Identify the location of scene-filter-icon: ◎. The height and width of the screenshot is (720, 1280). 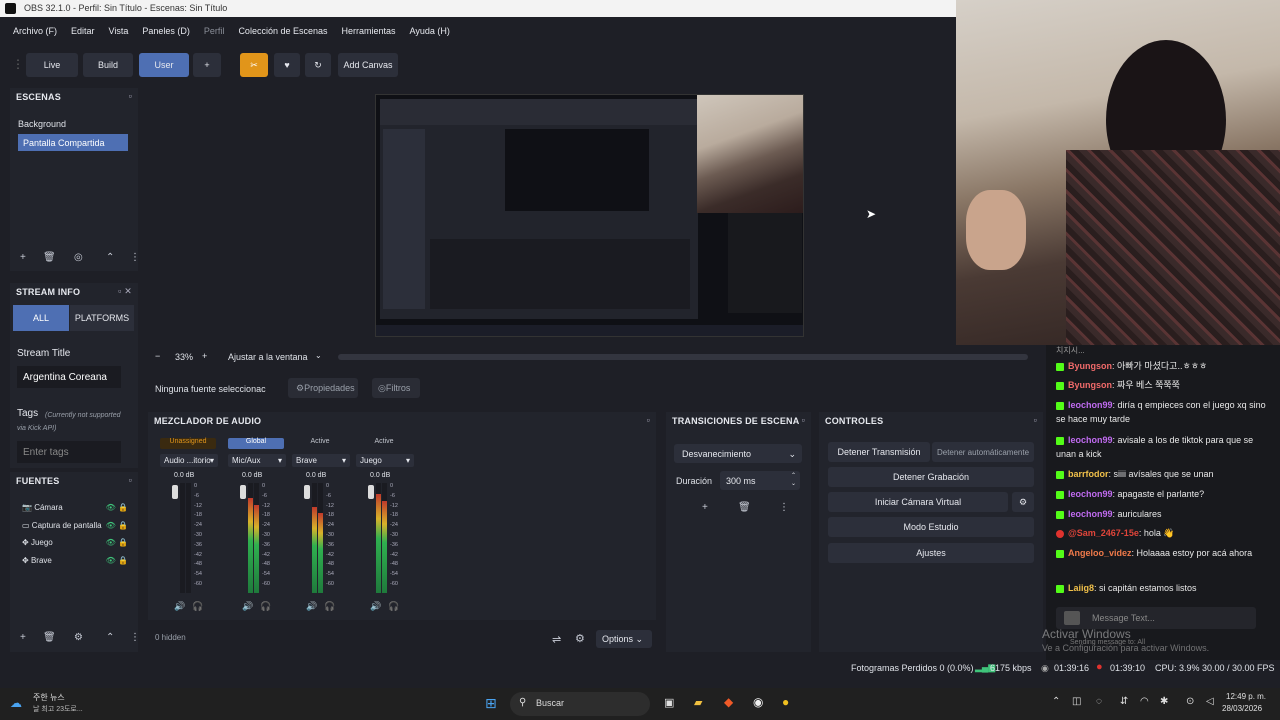
(78, 257).